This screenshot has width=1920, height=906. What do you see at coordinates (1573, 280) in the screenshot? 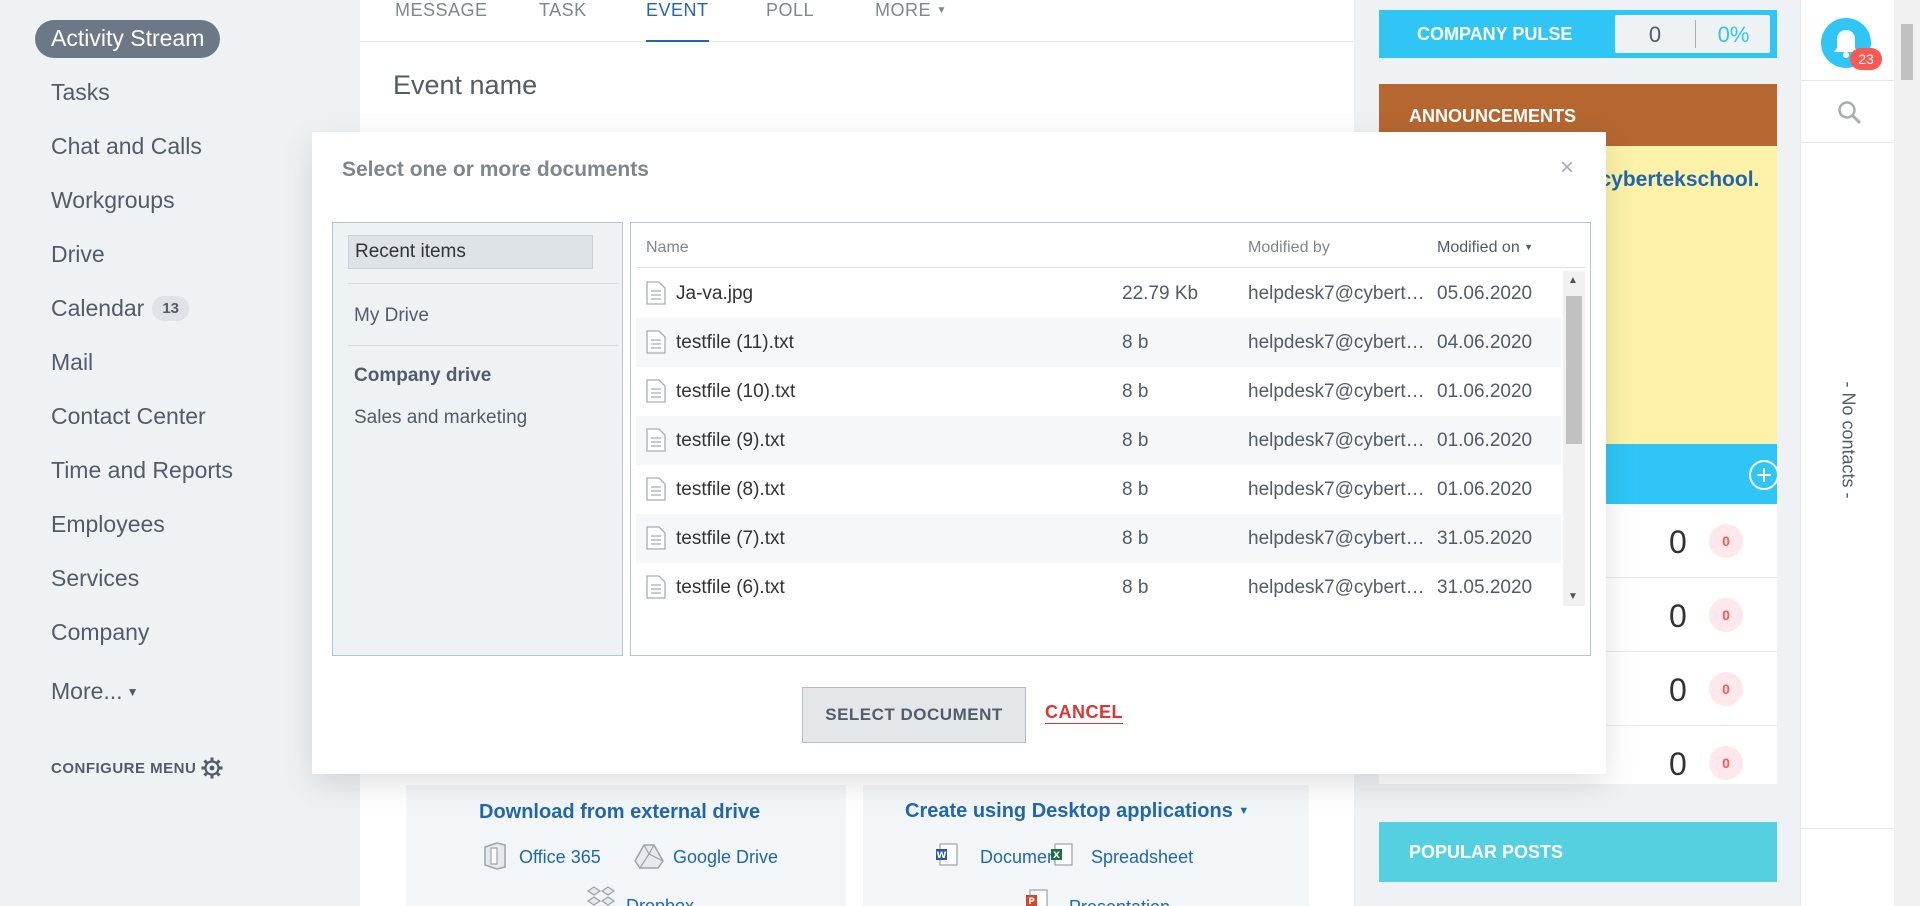
I see `scroll-up-arrow-icon: ▲` at bounding box center [1573, 280].